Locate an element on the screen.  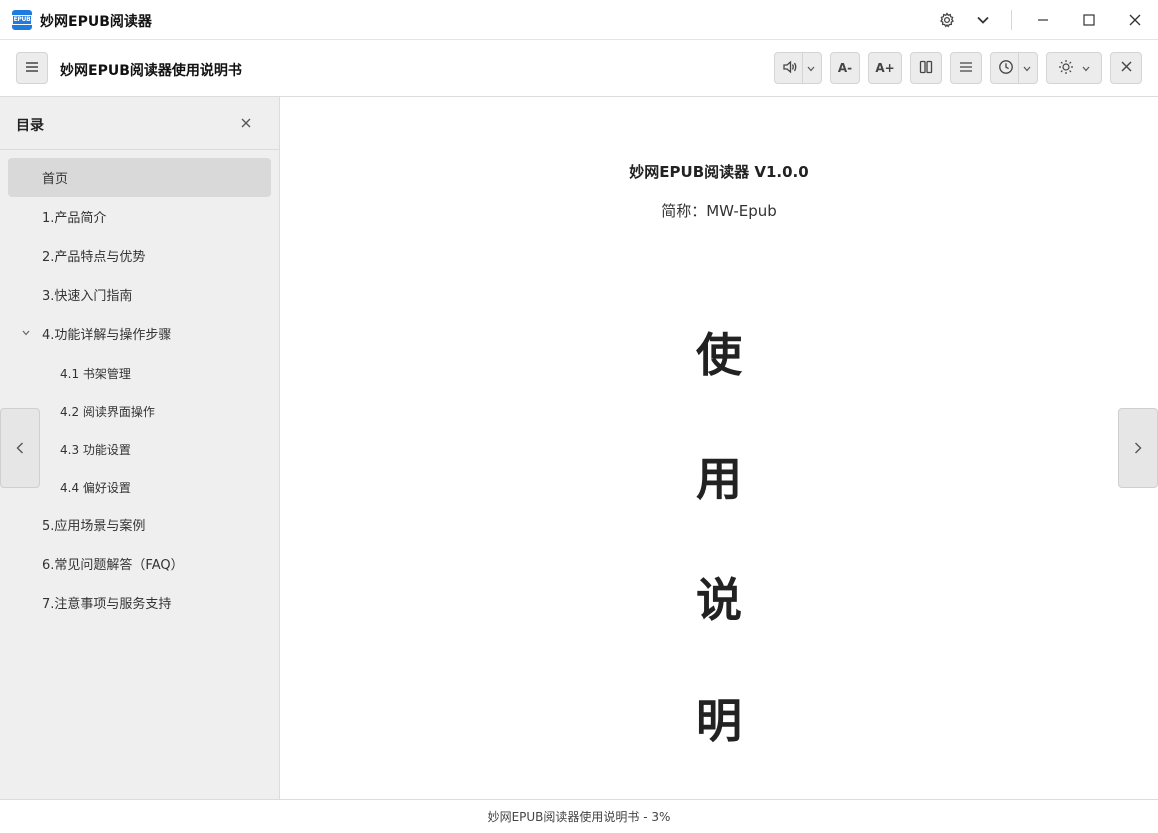
toc-item-label: 6.常见问题解答（FAQ） is located at coordinates (113, 565).